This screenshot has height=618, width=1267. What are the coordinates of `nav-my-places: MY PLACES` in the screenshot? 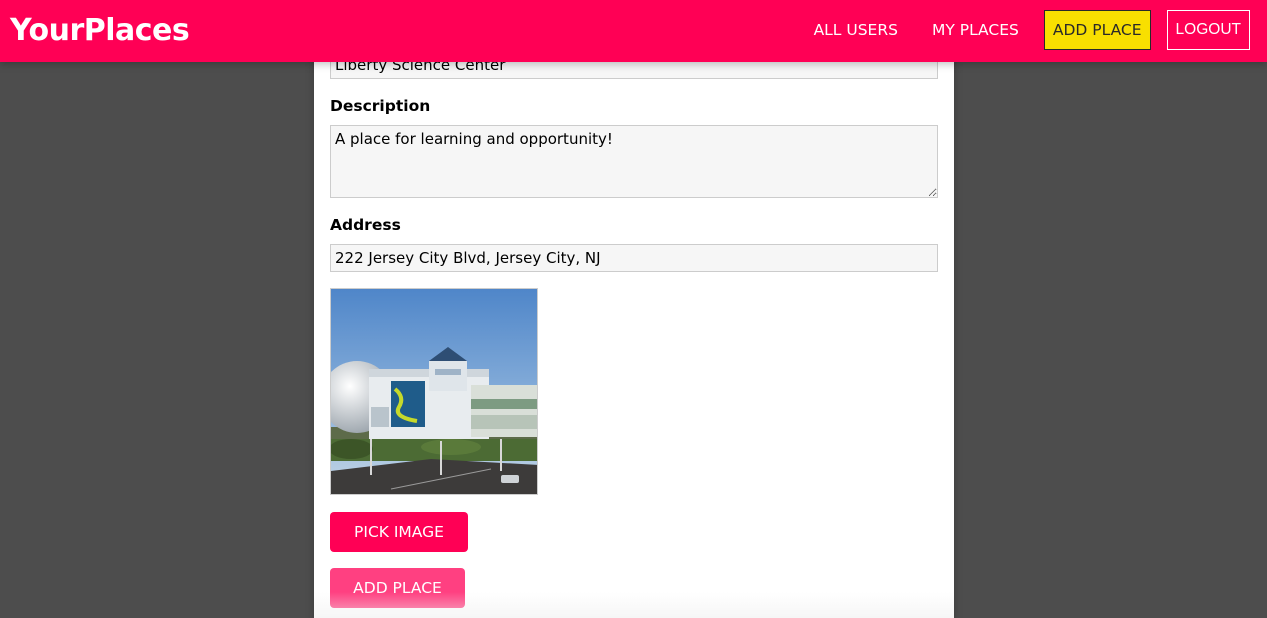 It's located at (975, 30).